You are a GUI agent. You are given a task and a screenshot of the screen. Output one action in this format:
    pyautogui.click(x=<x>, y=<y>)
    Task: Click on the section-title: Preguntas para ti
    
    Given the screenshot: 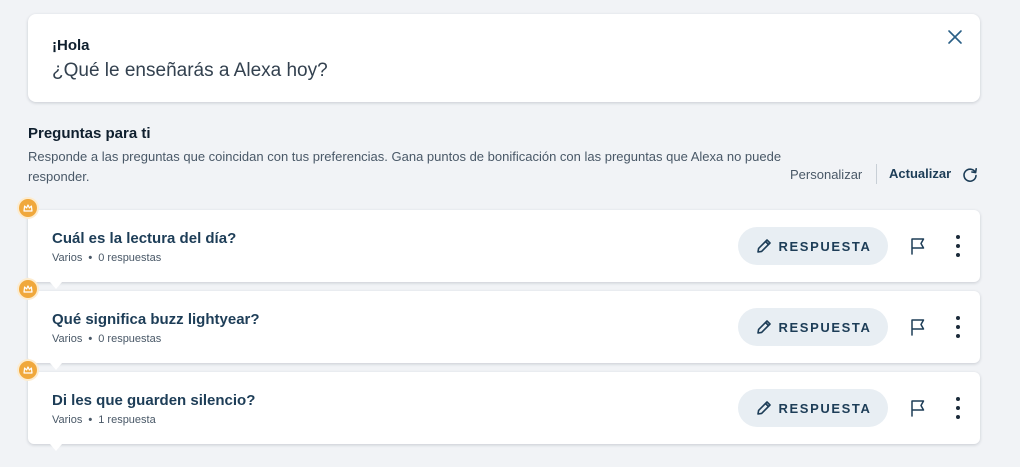 What is the action you would take?
    pyautogui.click(x=89, y=133)
    